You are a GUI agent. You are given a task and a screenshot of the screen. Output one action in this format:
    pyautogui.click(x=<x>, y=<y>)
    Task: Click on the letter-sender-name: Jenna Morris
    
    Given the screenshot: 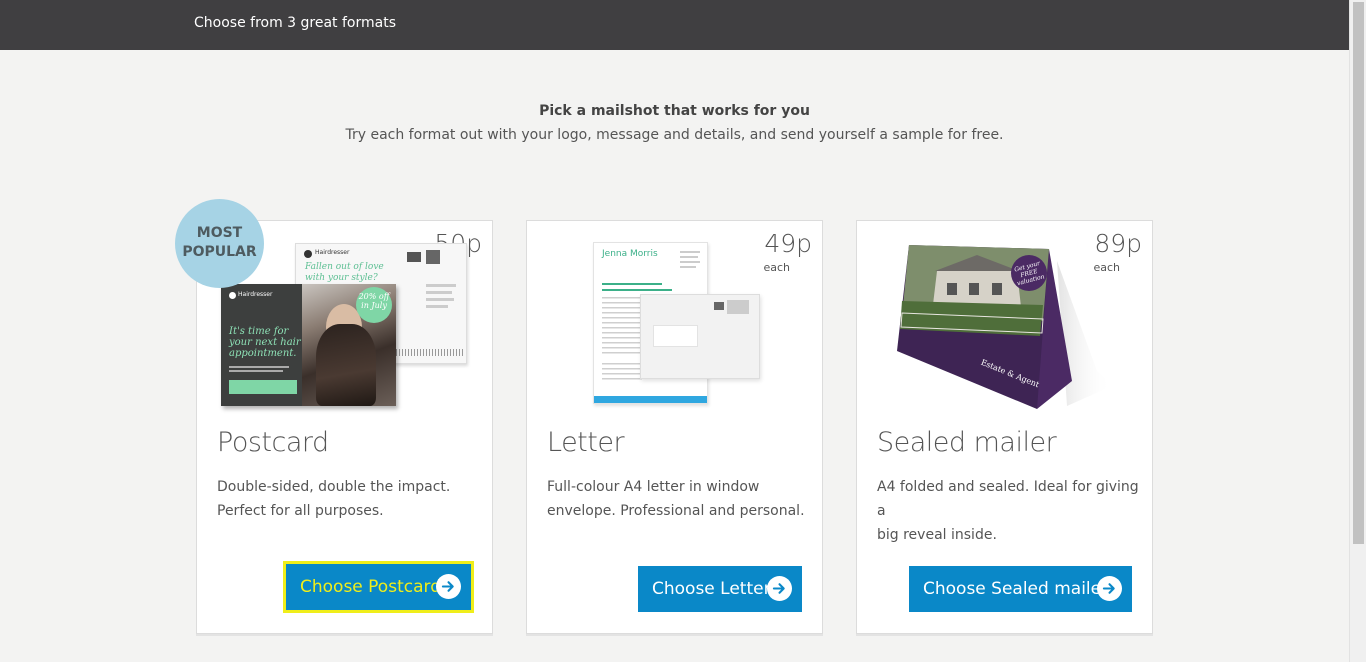 What is the action you would take?
    pyautogui.click(x=630, y=254)
    